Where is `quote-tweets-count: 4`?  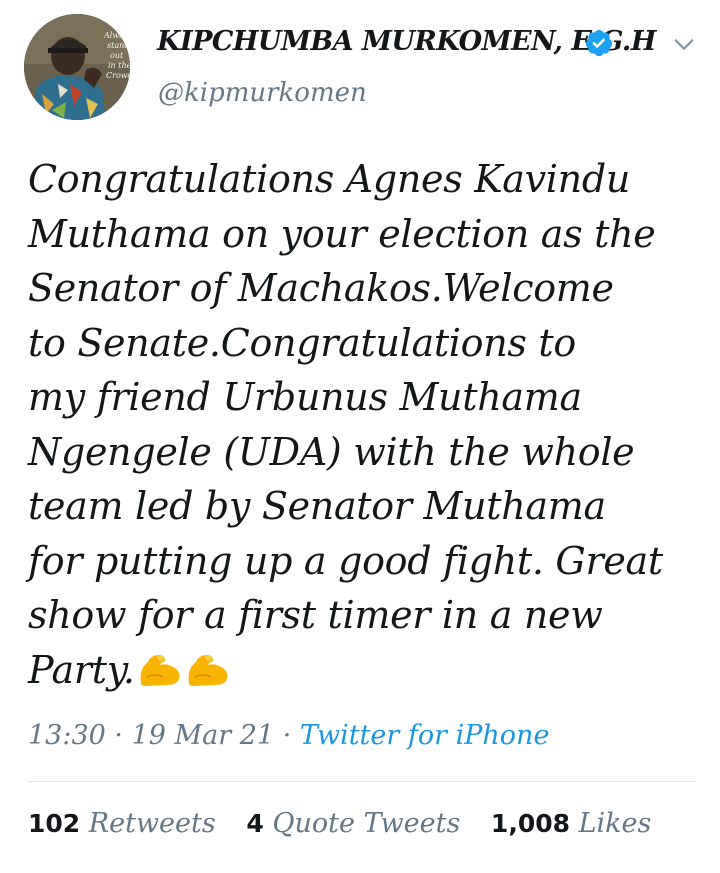 quote-tweets-count: 4 is located at coordinates (255, 823).